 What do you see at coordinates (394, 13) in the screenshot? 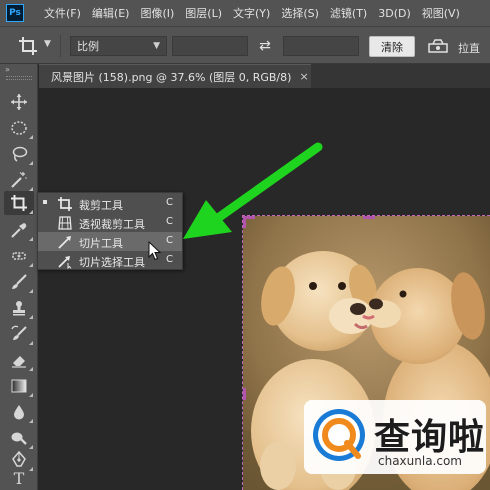
I see `menu-3d: 3D(D)` at bounding box center [394, 13].